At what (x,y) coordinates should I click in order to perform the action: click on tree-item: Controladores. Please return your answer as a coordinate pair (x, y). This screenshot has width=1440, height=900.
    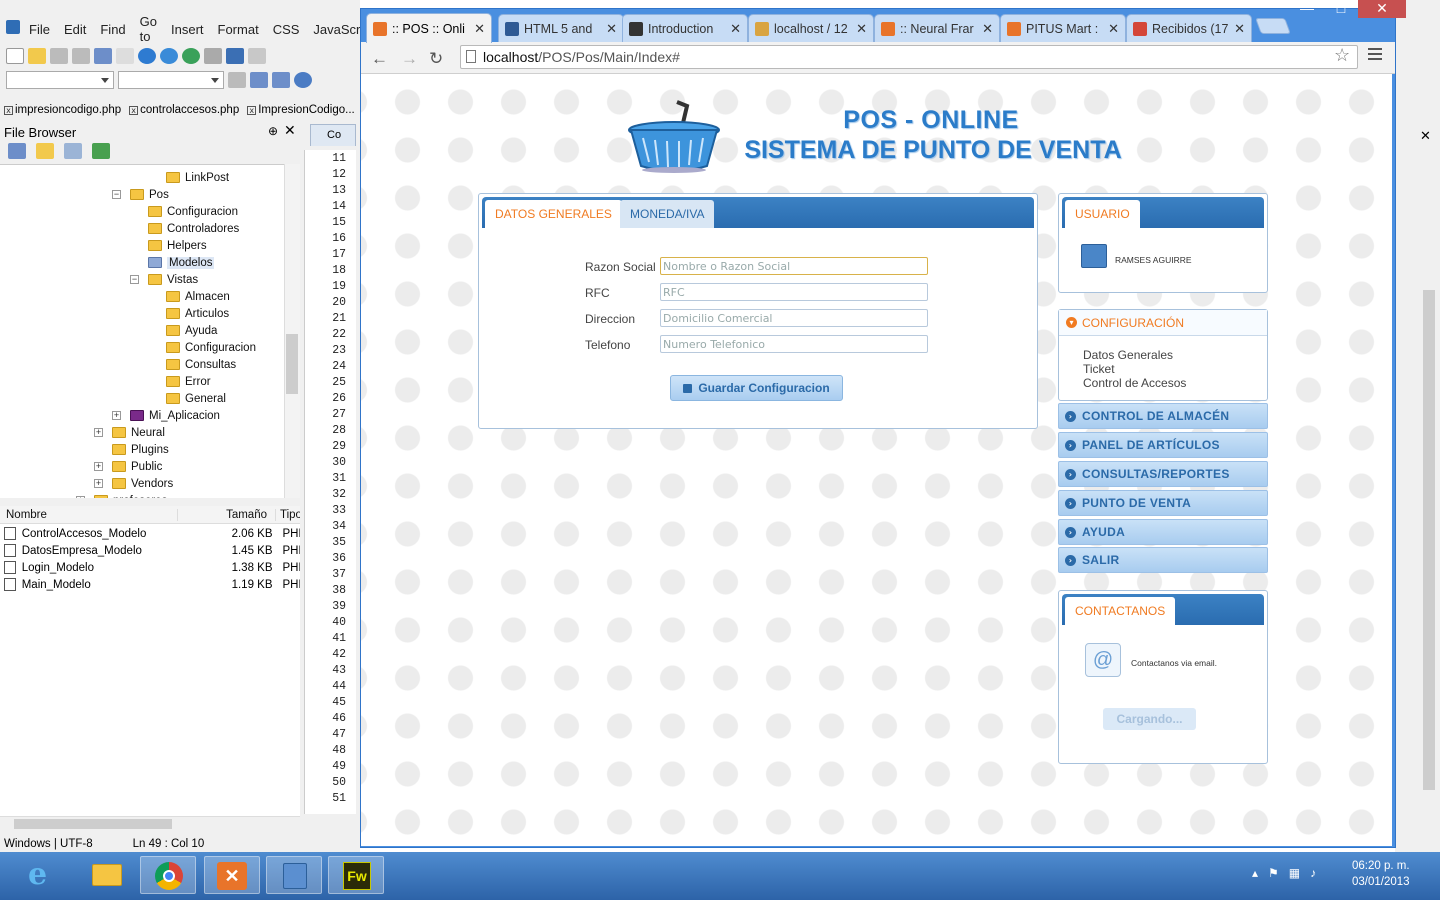
    Looking at the image, I should click on (193, 228).